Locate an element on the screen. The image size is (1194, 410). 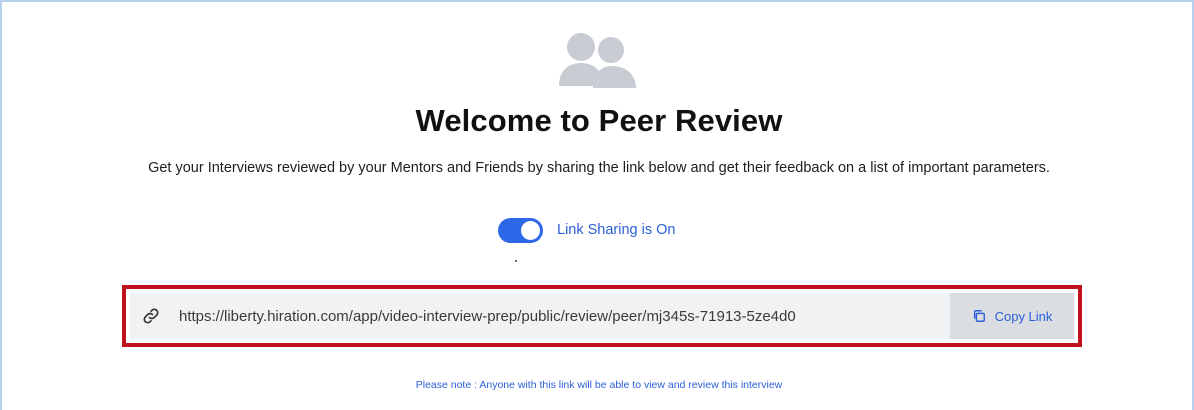
toggle-knob is located at coordinates (530, 230).